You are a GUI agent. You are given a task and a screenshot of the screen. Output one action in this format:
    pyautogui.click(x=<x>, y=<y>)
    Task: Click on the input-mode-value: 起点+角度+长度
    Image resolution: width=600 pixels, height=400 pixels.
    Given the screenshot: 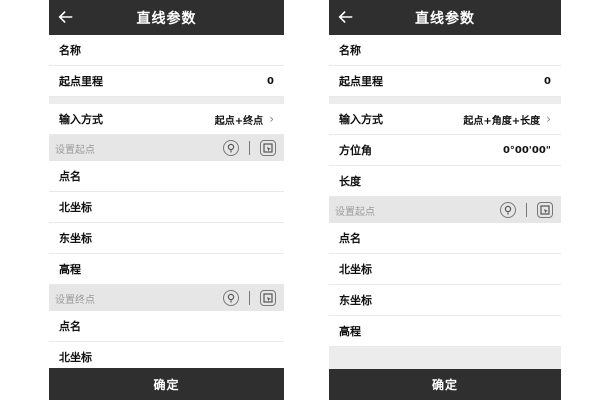 What is the action you would take?
    pyautogui.click(x=502, y=121)
    